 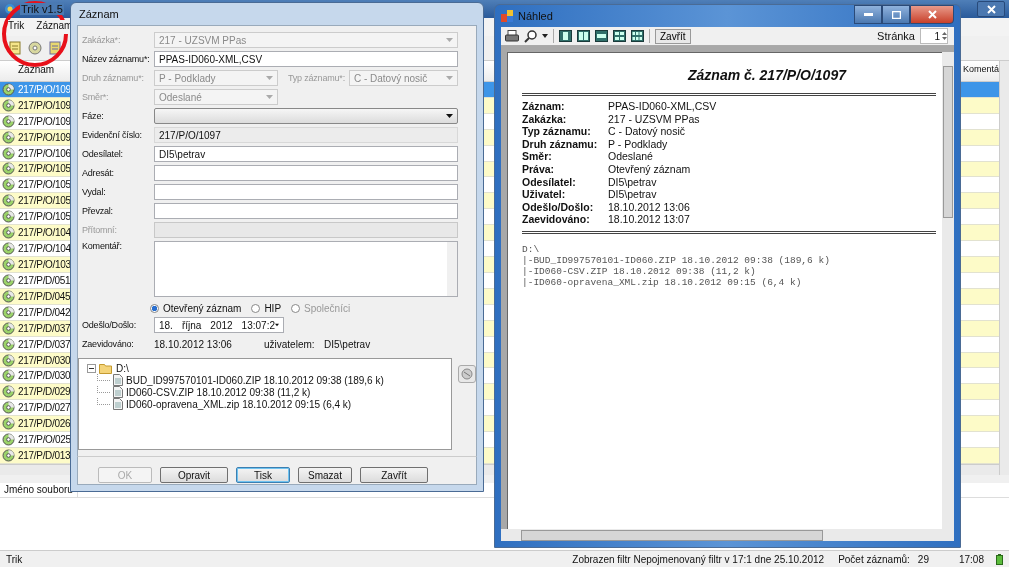 I want to click on minimize-icon, so click(x=868, y=14).